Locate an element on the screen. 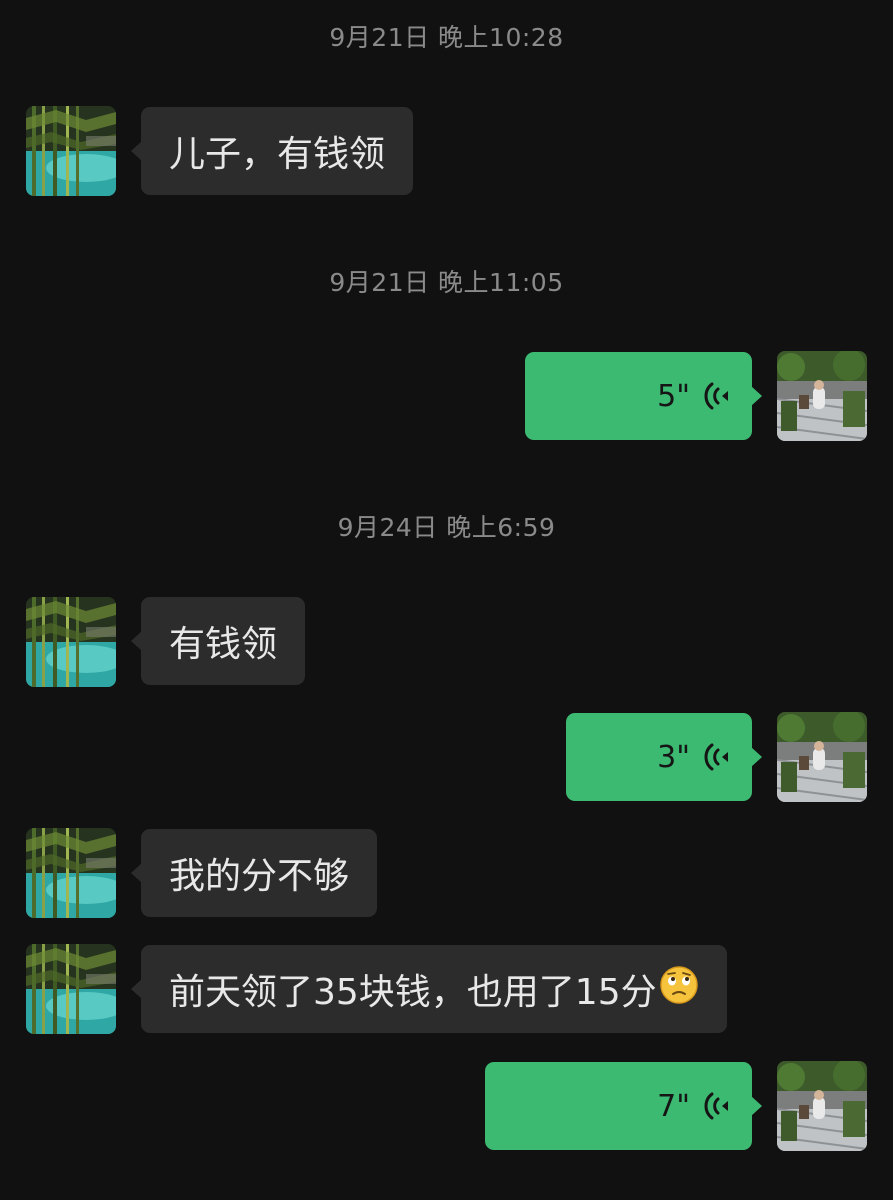  message-bubble-incoming: 儿子，有钱领 is located at coordinates (272, 151).